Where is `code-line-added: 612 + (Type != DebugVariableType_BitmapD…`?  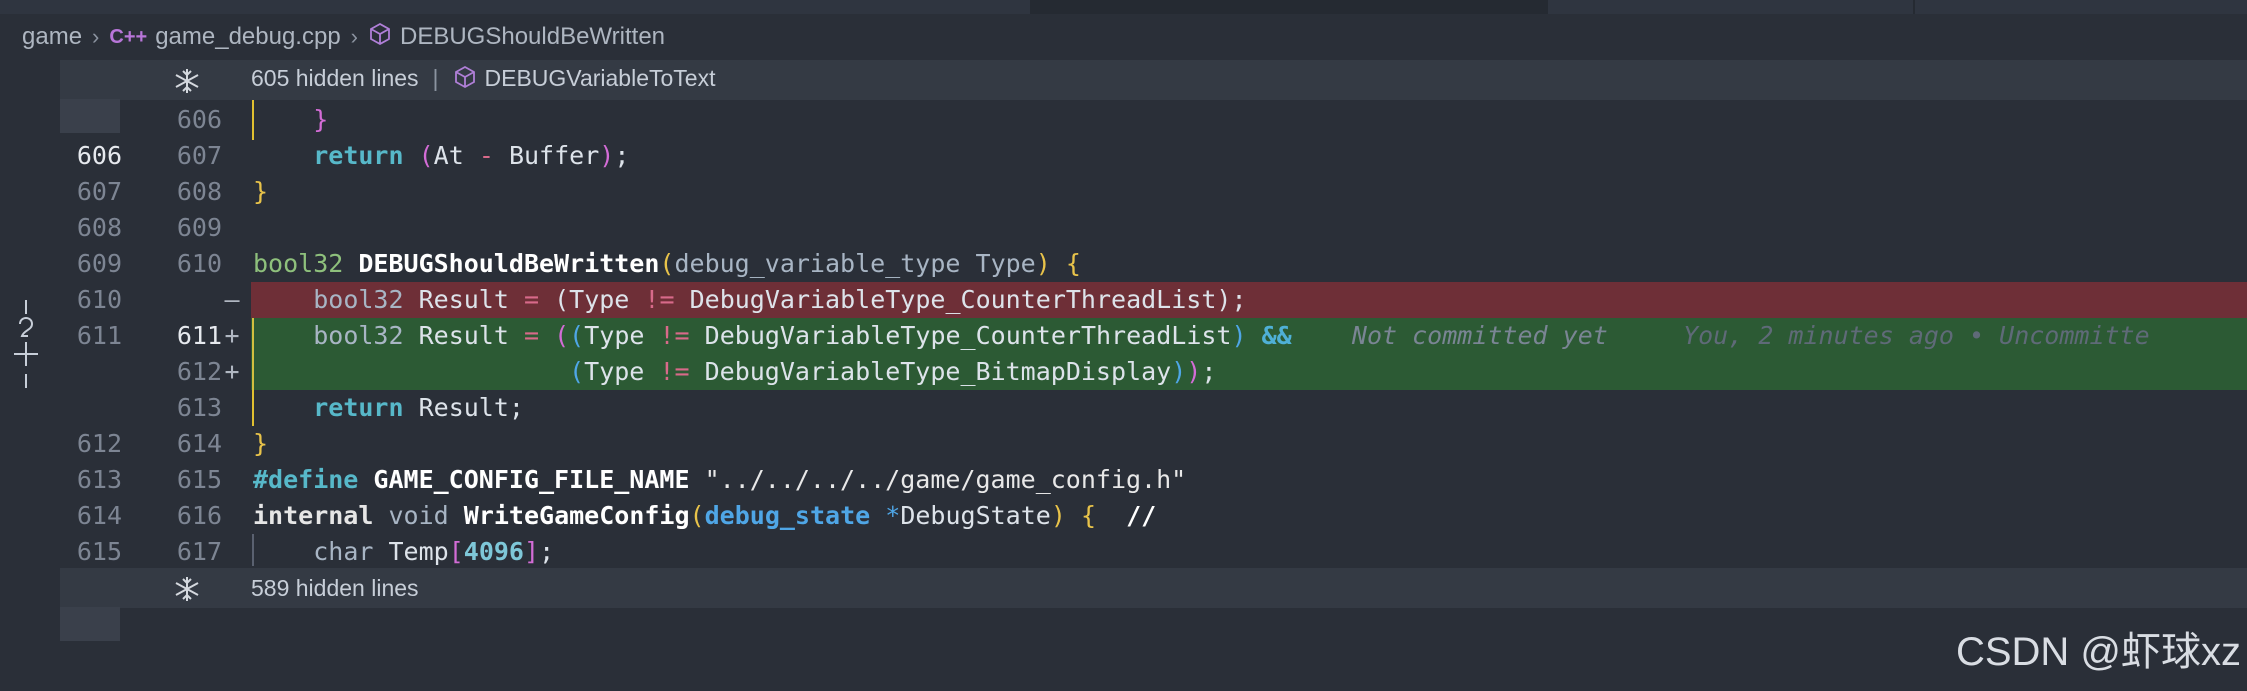 code-line-added: 612 + (Type != DebugVariableType_BitmapD… is located at coordinates (1123, 372).